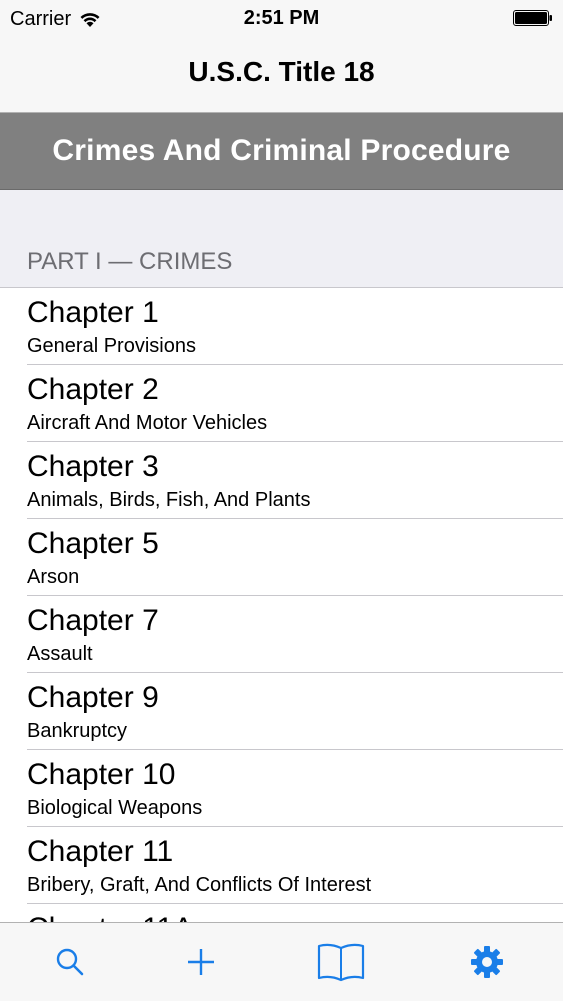 The height and width of the screenshot is (1001, 563). I want to click on nav-title: U.S.C. Title 18, so click(281, 71).